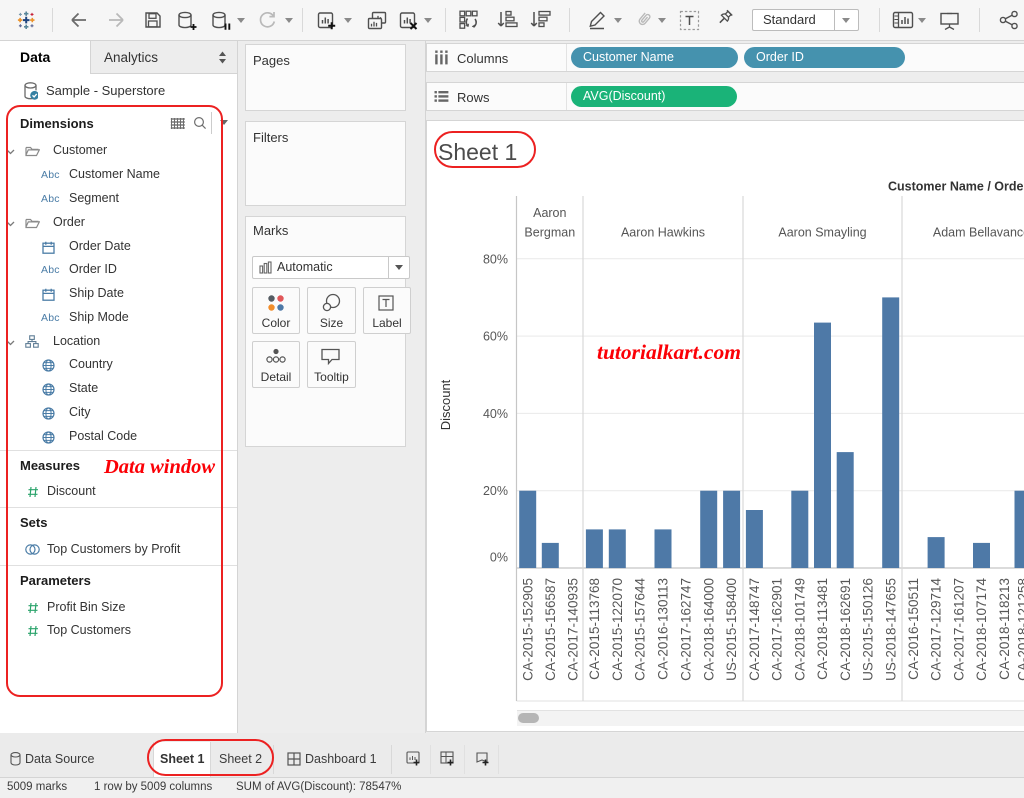 The height and width of the screenshot is (798, 1024). I want to click on svg-text: CA-2015-152905, so click(527, 629).